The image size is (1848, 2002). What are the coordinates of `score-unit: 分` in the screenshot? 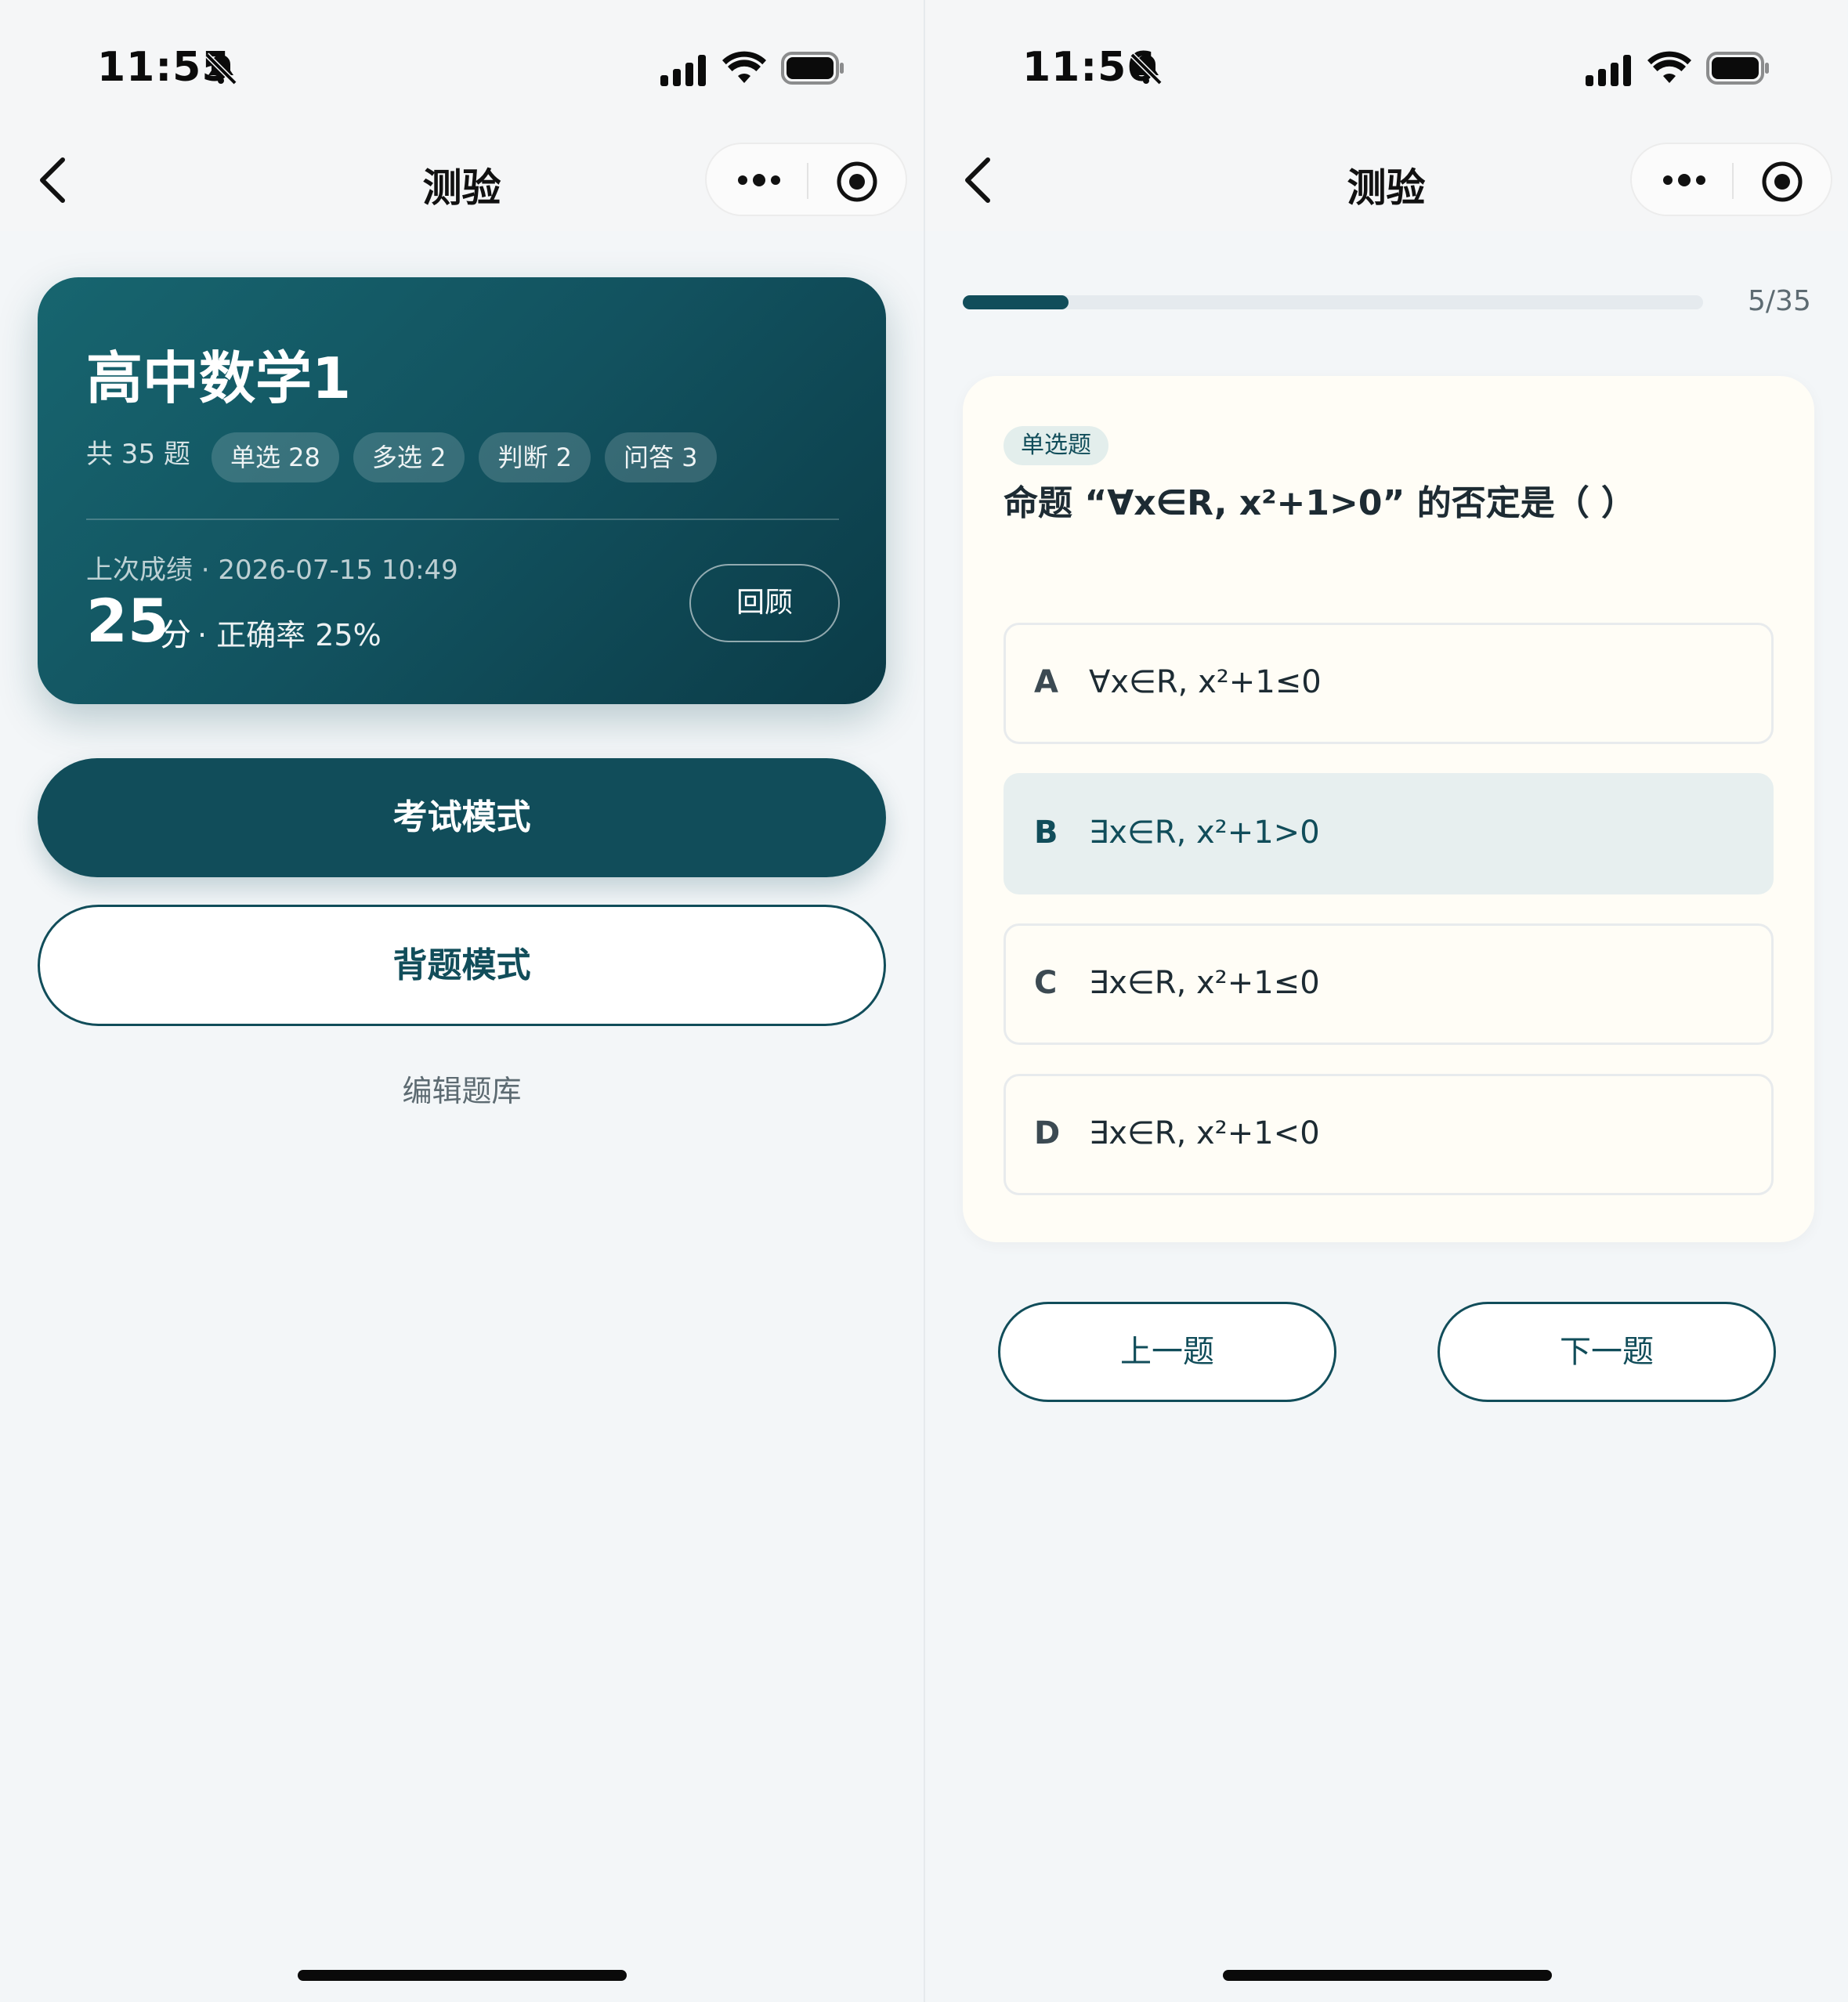 It's located at (175, 635).